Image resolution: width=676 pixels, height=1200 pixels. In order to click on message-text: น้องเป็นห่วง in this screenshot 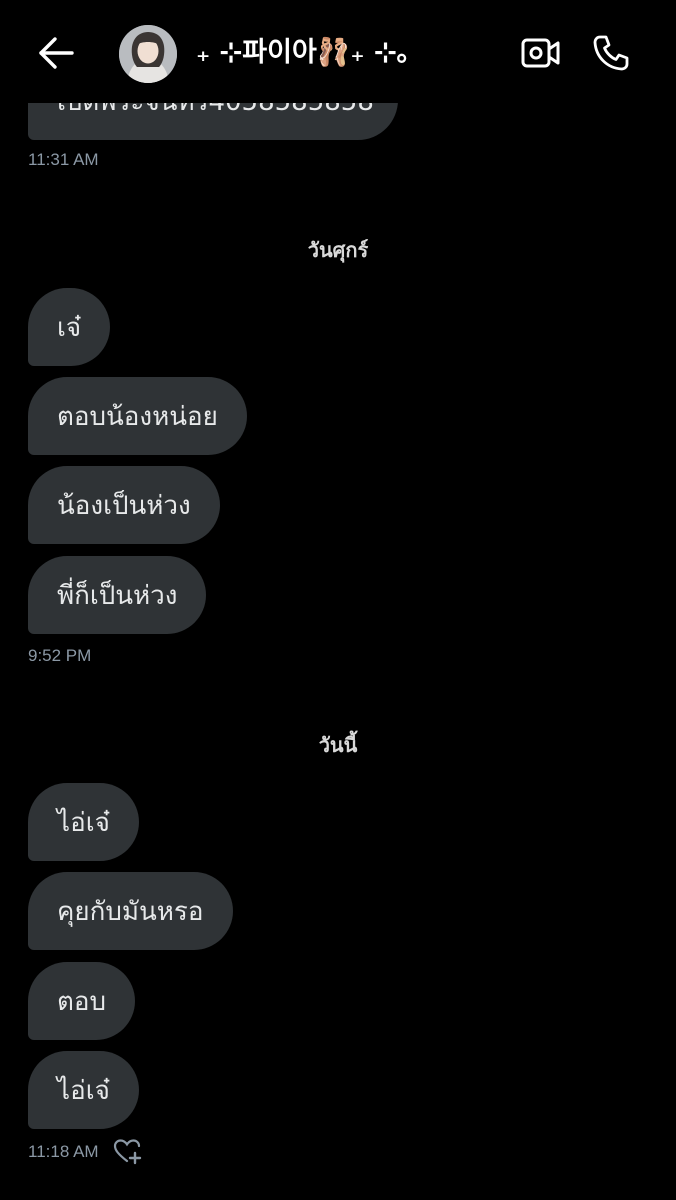, I will do `click(124, 505)`.